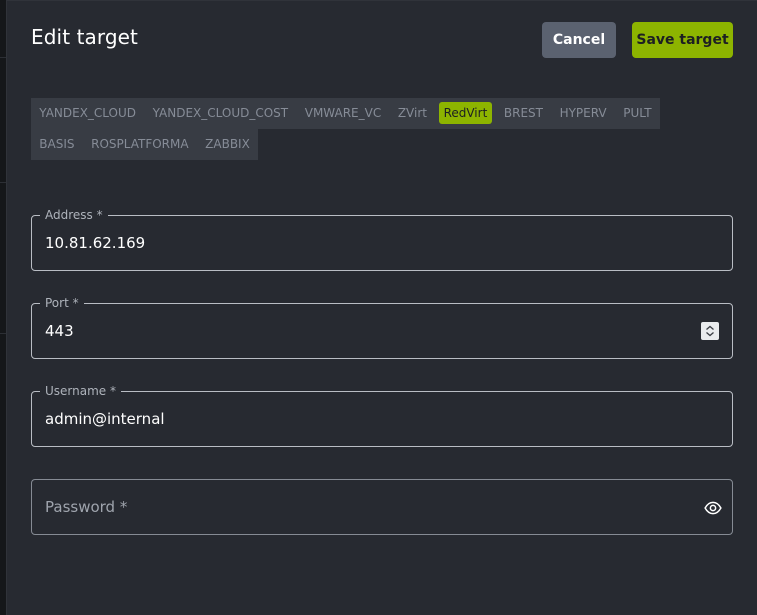 This screenshot has height=615, width=757. What do you see at coordinates (80, 391) in the screenshot?
I see `username-label: Username *` at bounding box center [80, 391].